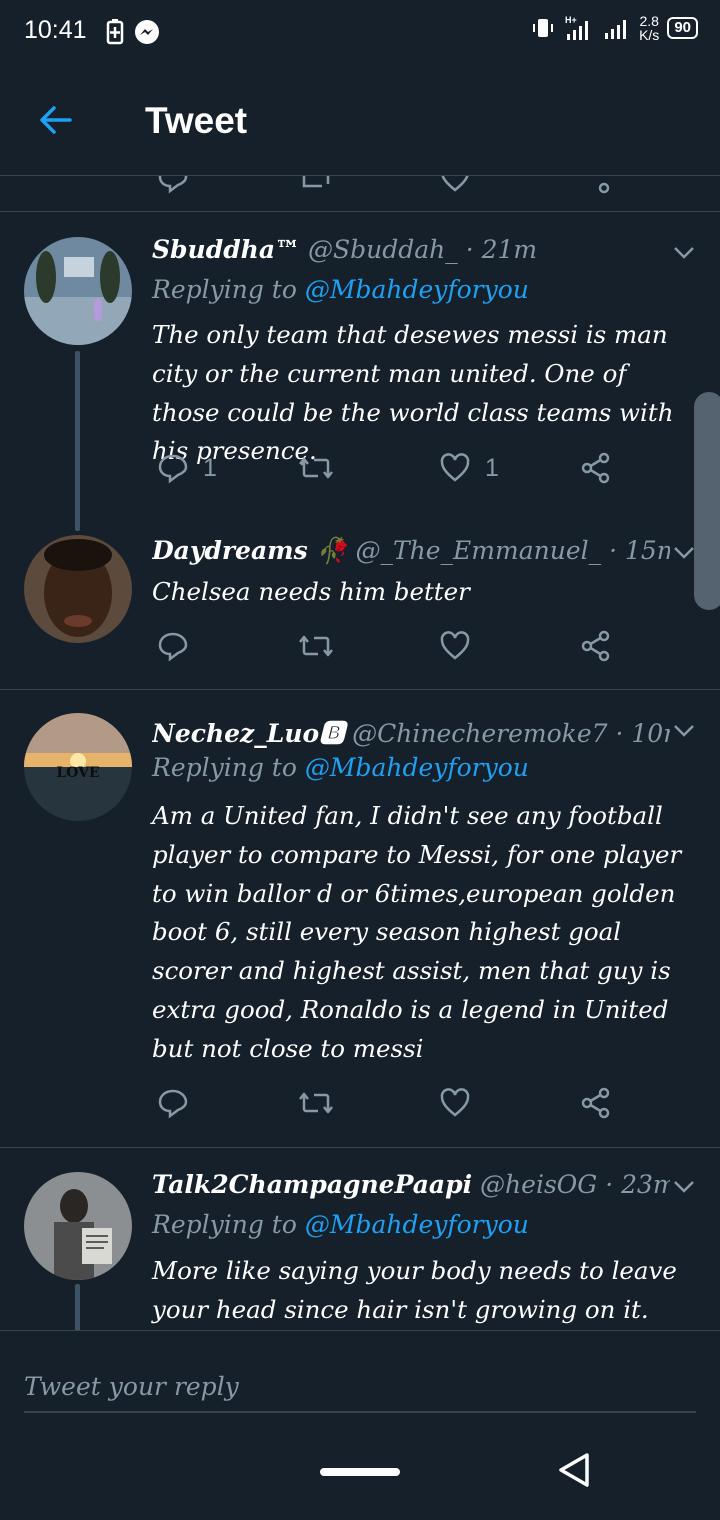 Image resolution: width=720 pixels, height=1520 pixels. What do you see at coordinates (77, 773) in the screenshot?
I see `svg-text: LOVE` at bounding box center [77, 773].